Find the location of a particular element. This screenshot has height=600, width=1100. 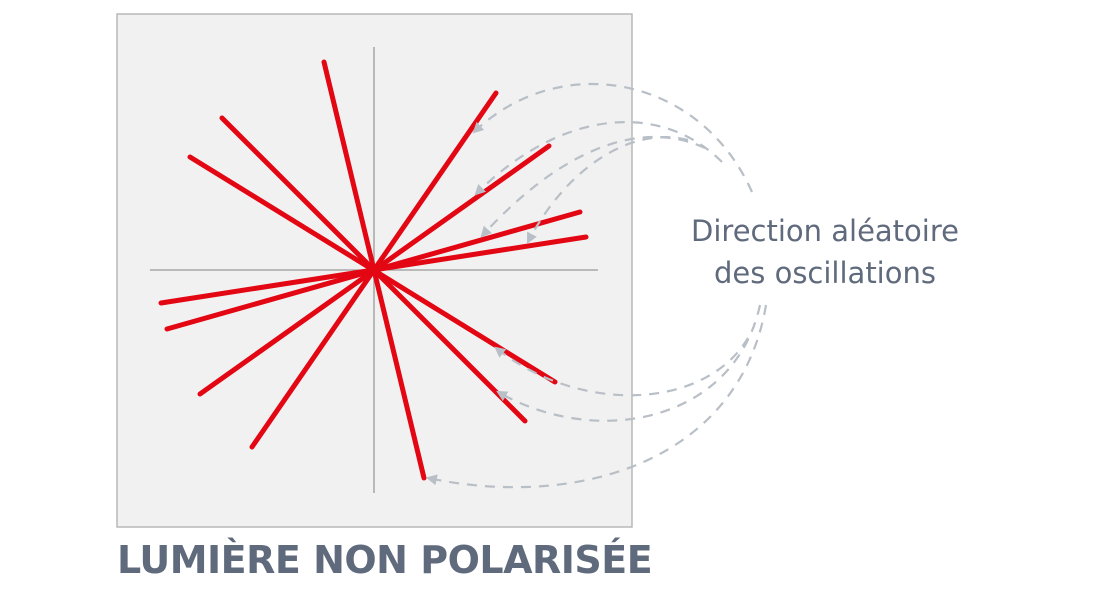

annotation-line-2: des oscillations is located at coordinates (825, 273).